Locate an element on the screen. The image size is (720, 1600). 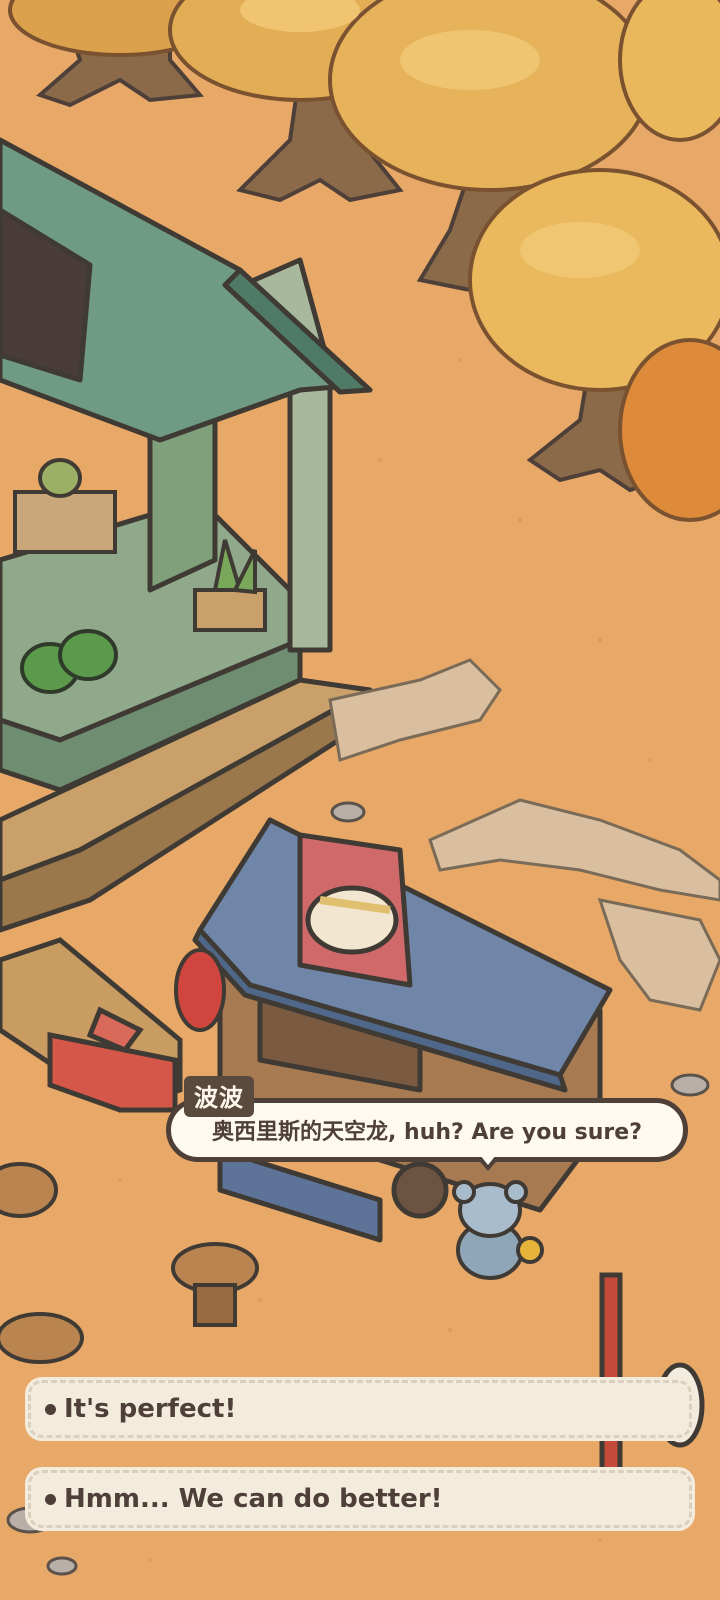
bubble-tail-fill is located at coordinates (488, 1160).